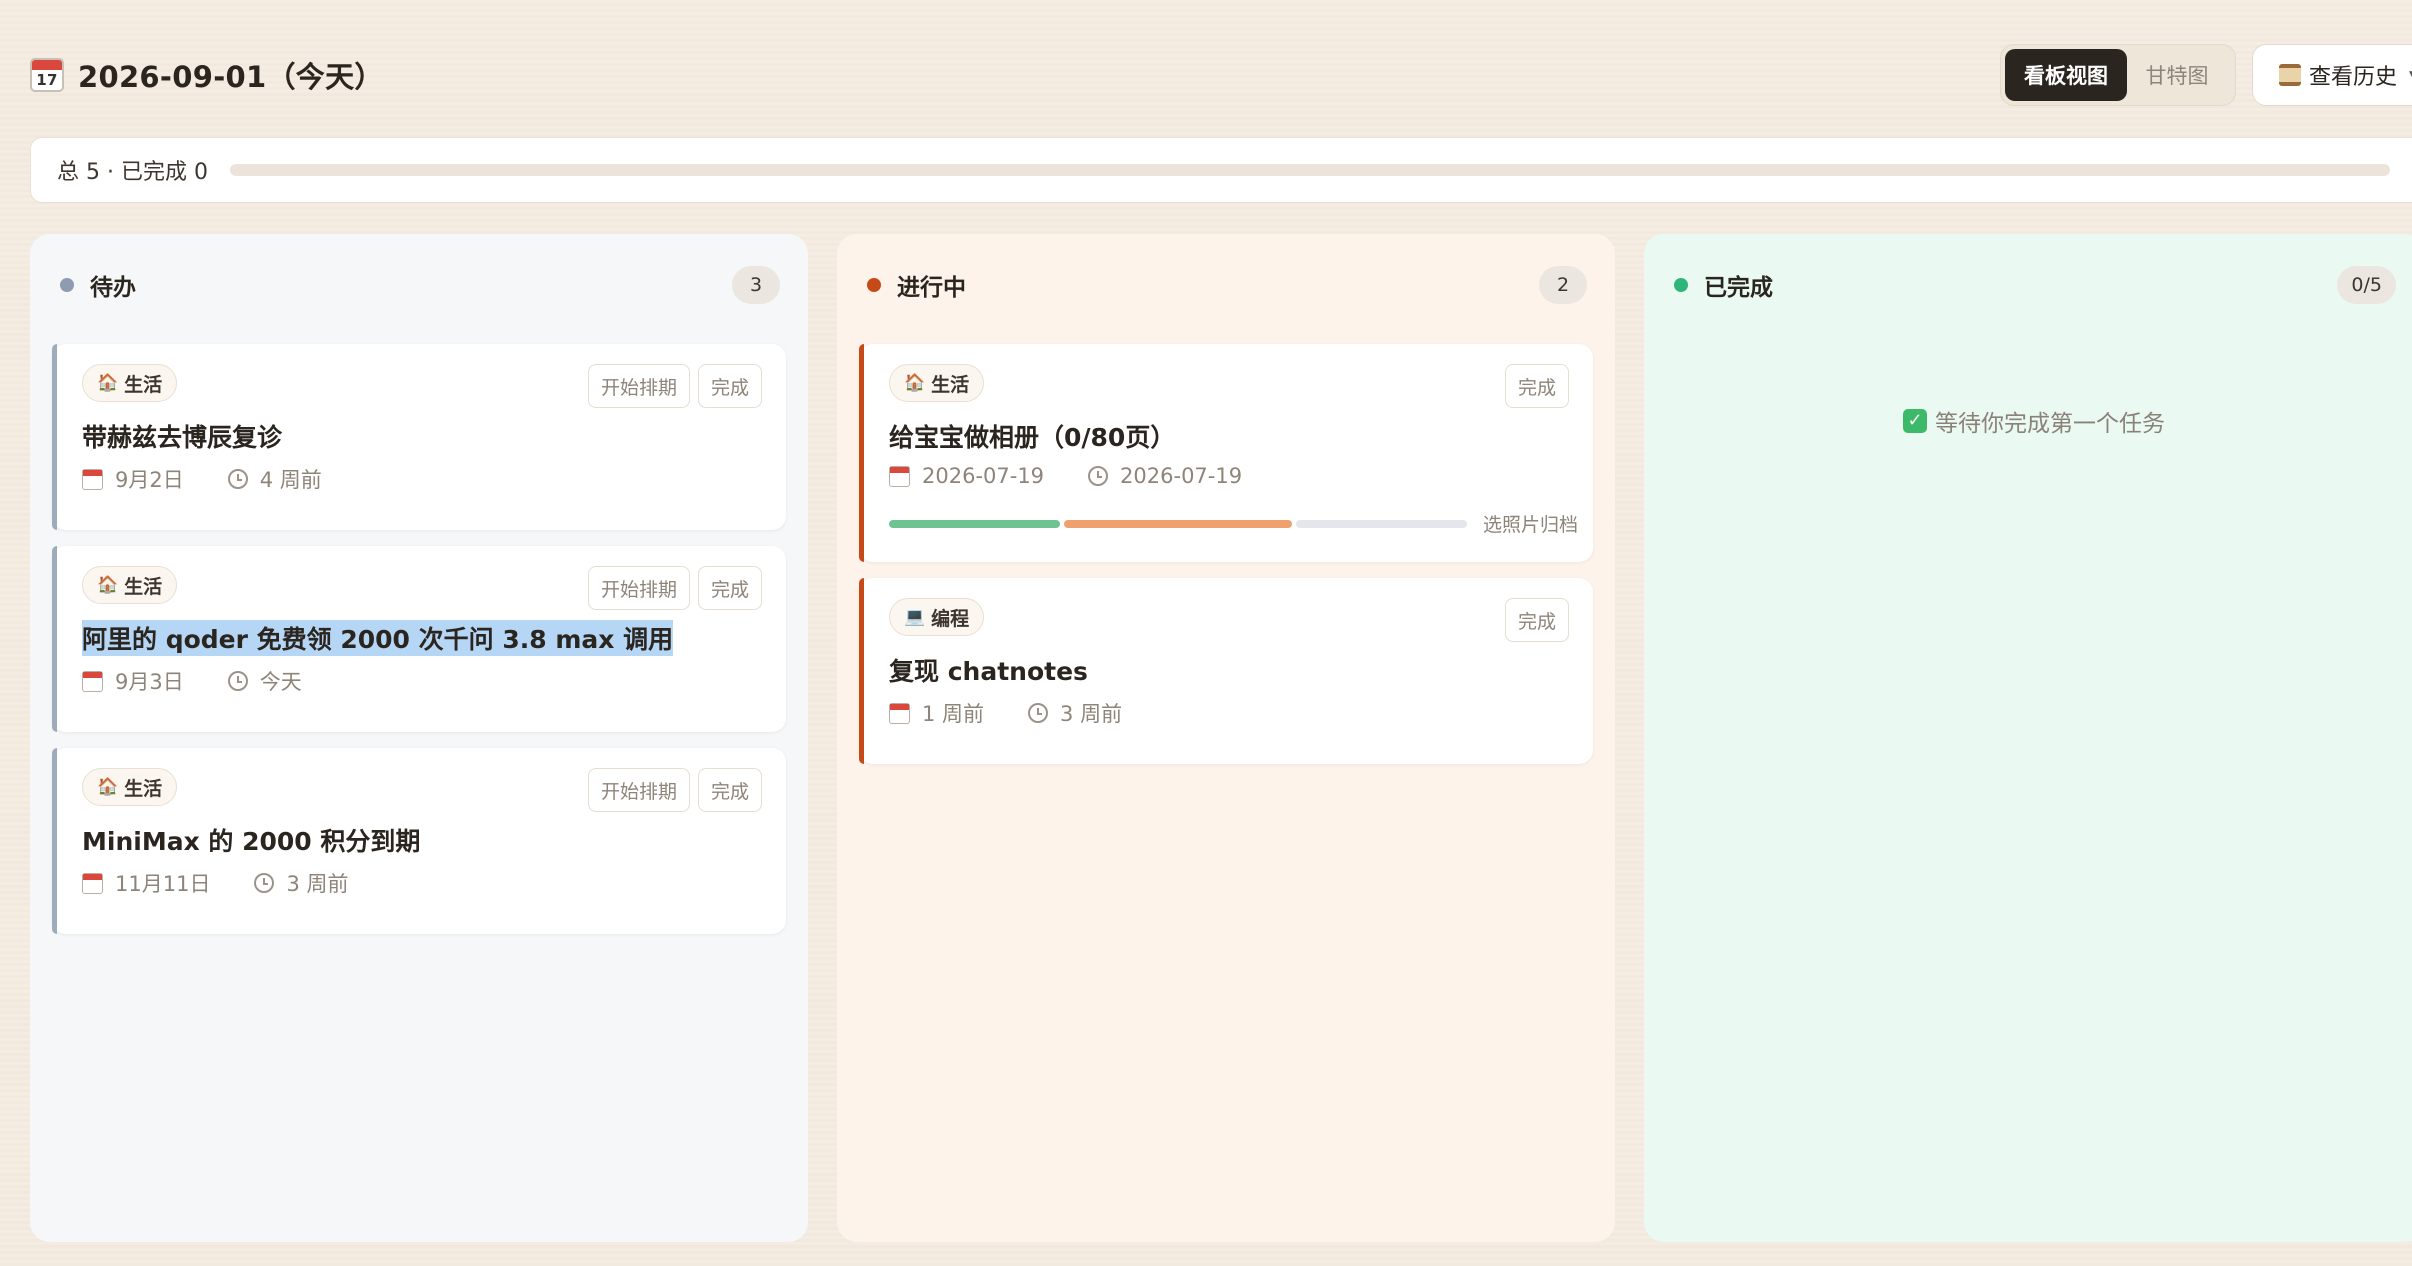  What do you see at coordinates (1032, 437) in the screenshot?
I see `card-title: 给宝宝做相册（0/80页）` at bounding box center [1032, 437].